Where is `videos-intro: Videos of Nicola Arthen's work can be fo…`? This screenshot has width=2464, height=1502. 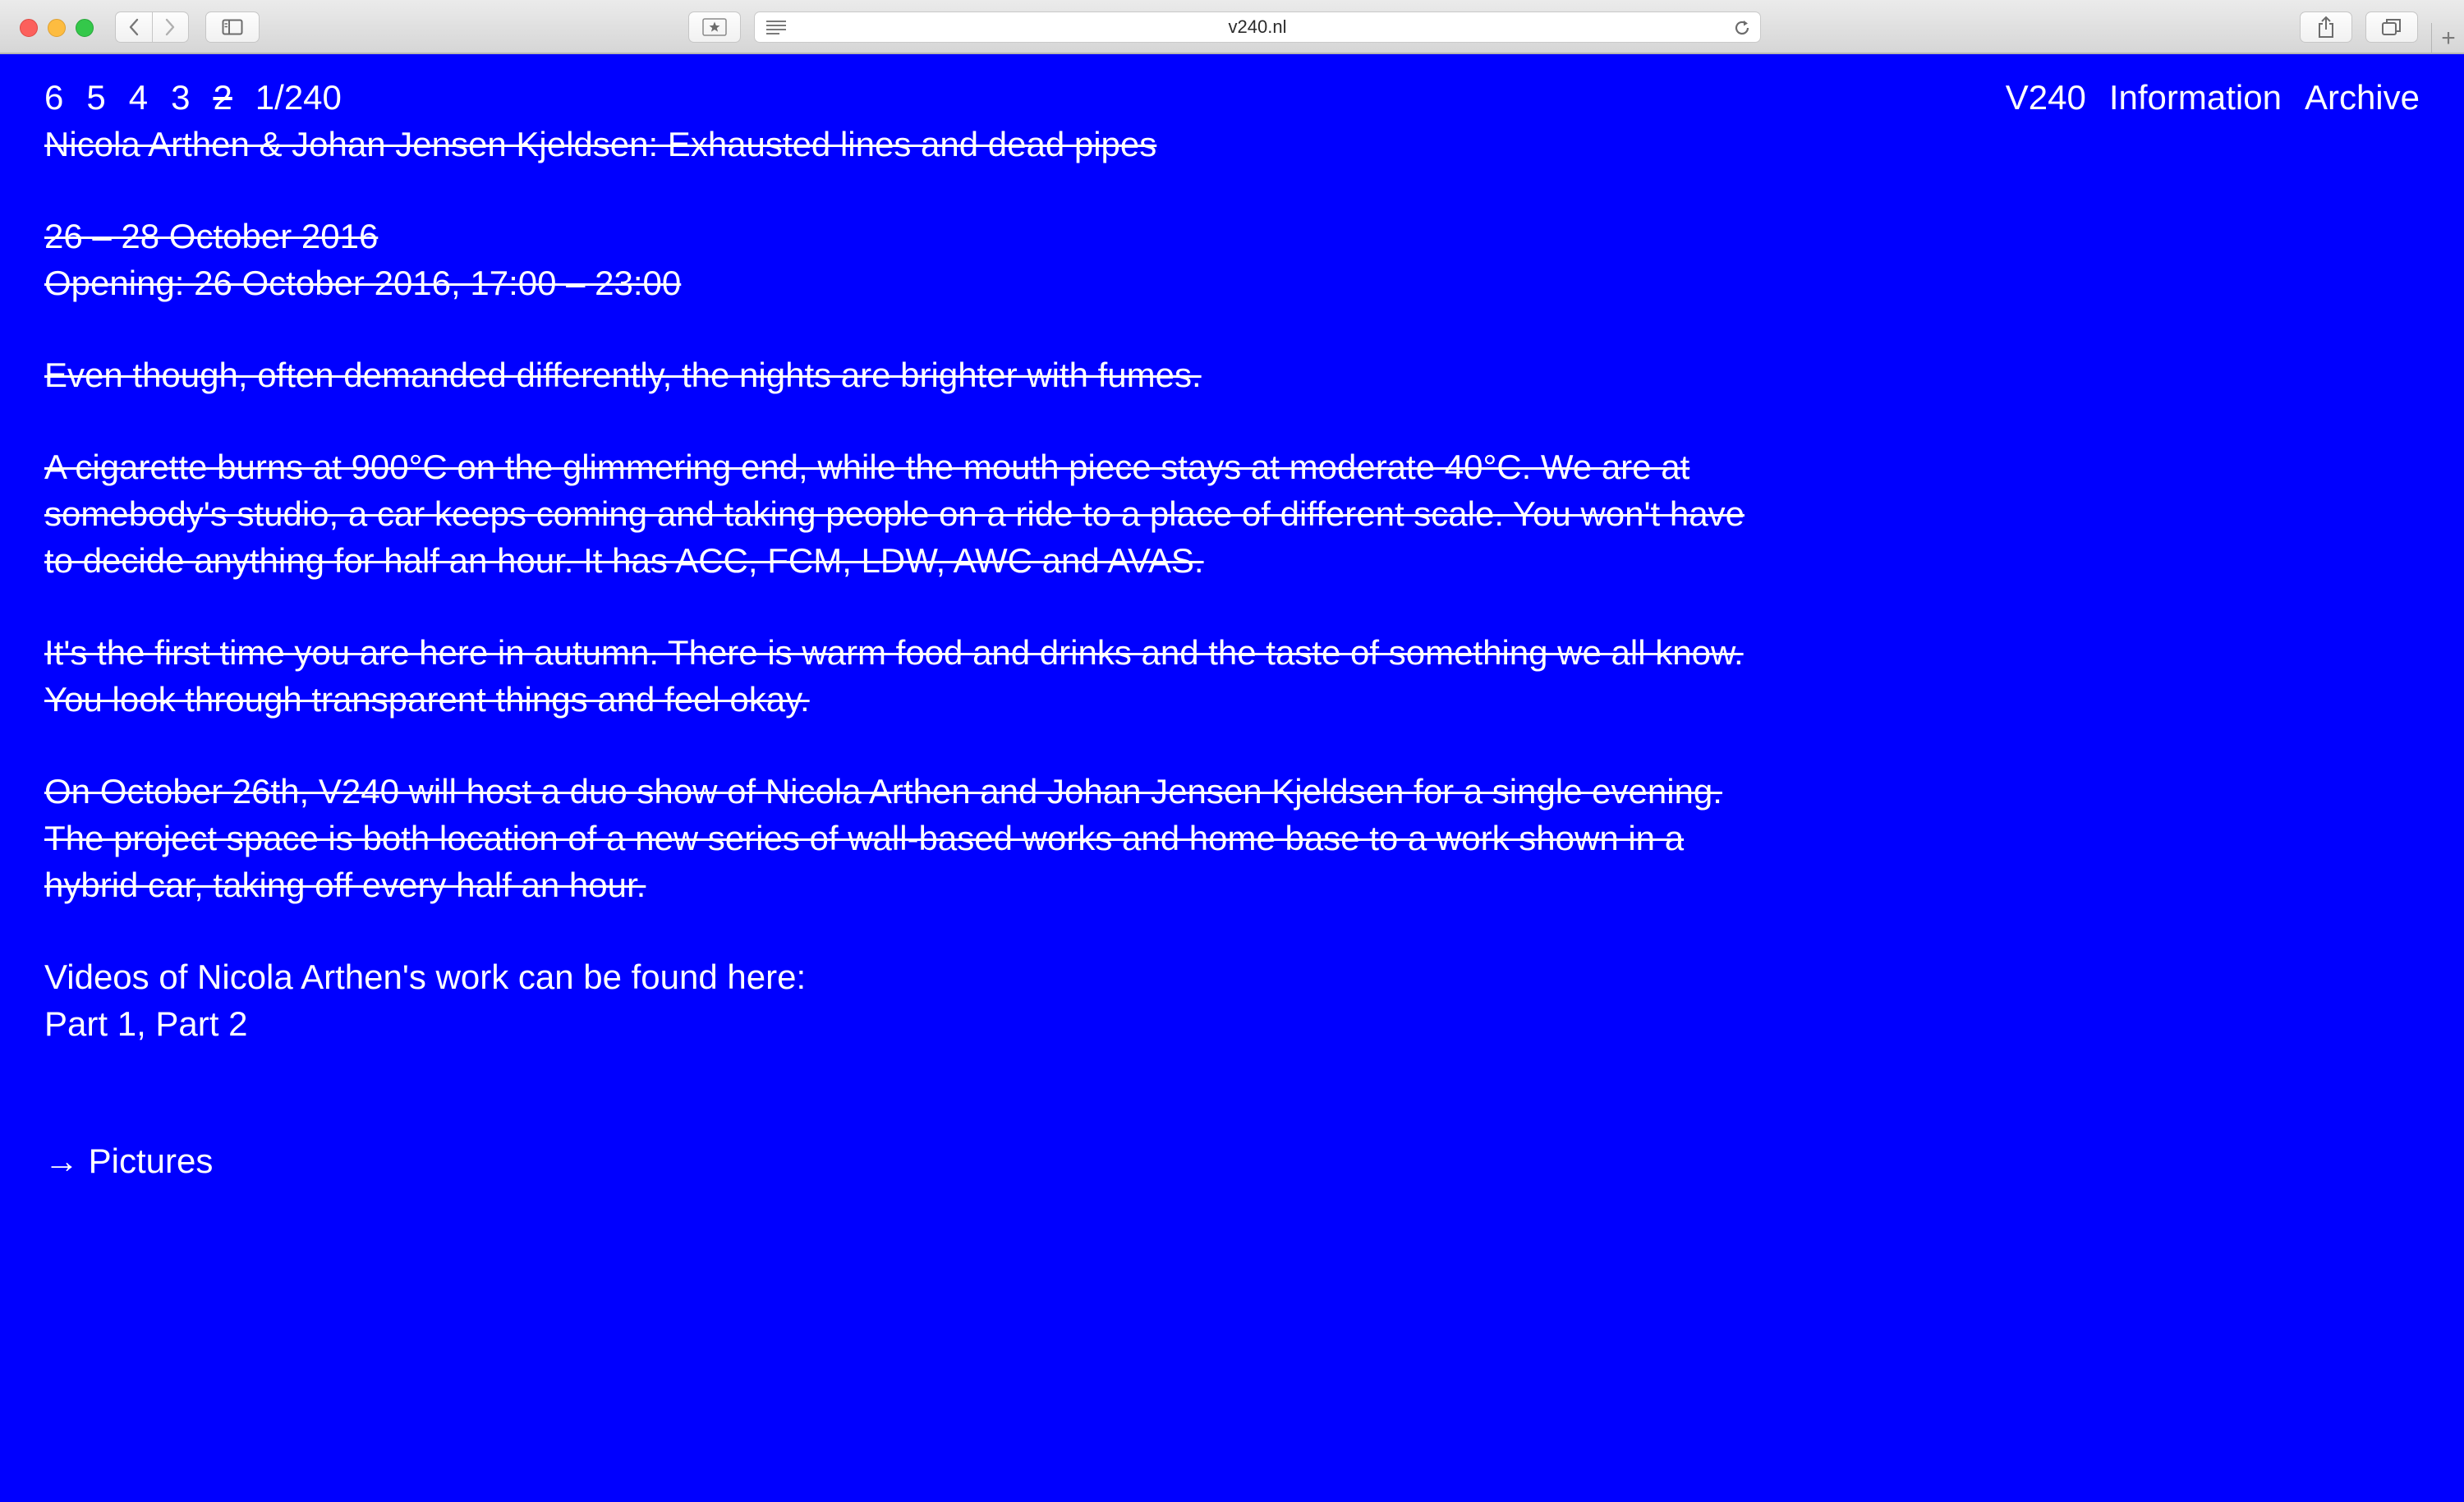 videos-intro: Videos of Nicola Arthen's work can be fo… is located at coordinates (425, 977).